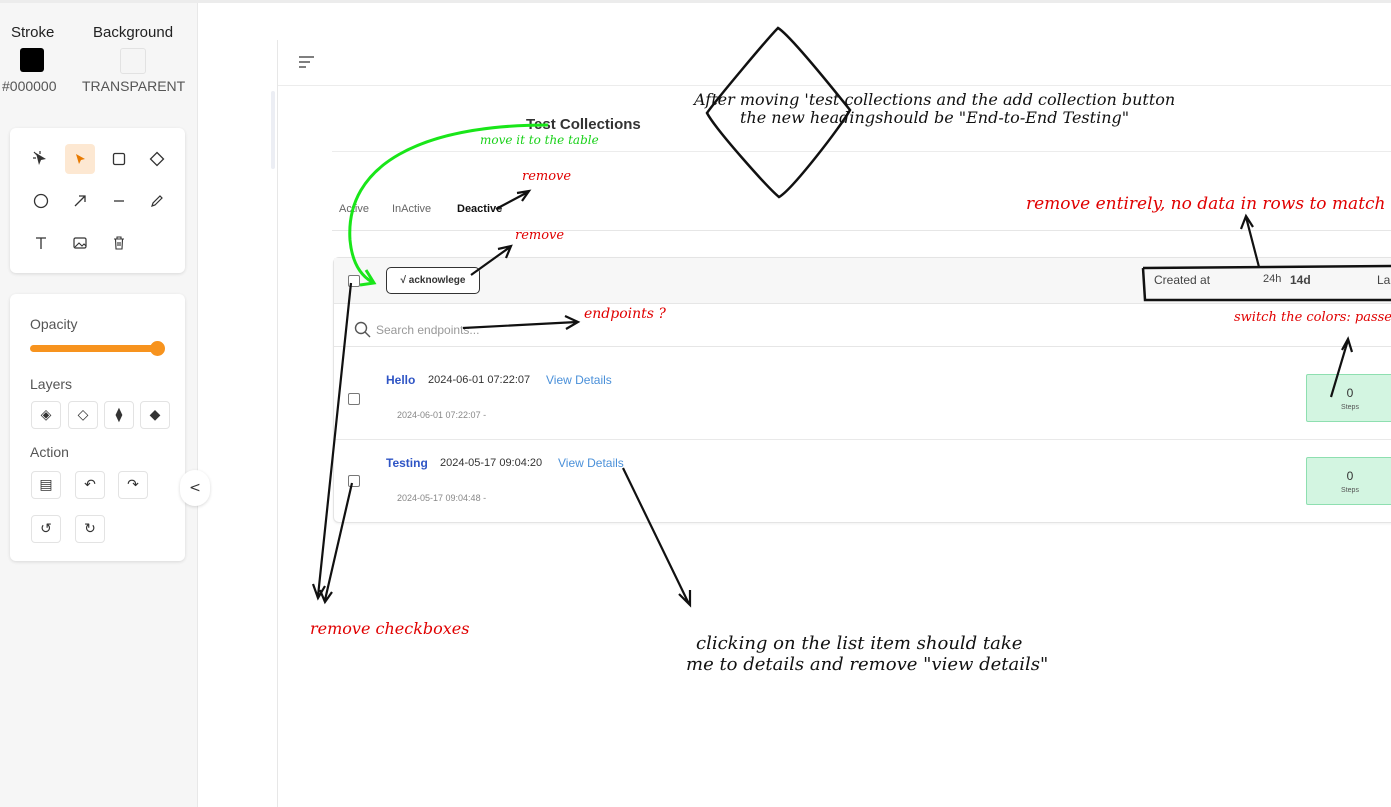  What do you see at coordinates (80, 159) in the screenshot?
I see `pointer-icon` at bounding box center [80, 159].